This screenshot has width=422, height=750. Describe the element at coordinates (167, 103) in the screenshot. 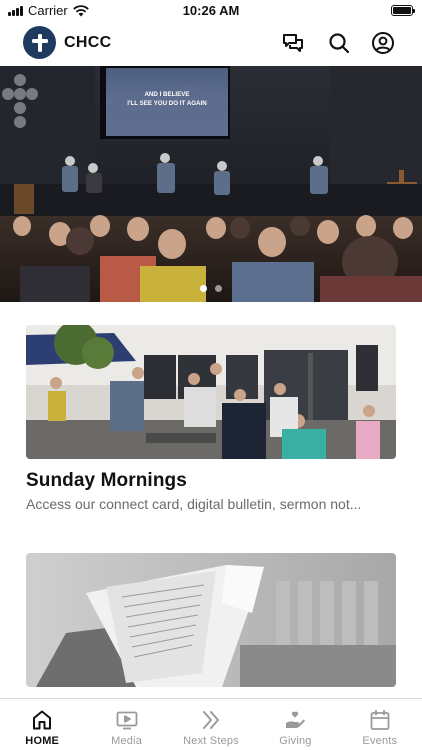

I see `slide-line-2: I'LL SEE YOU DO IT AGAIN` at that location.